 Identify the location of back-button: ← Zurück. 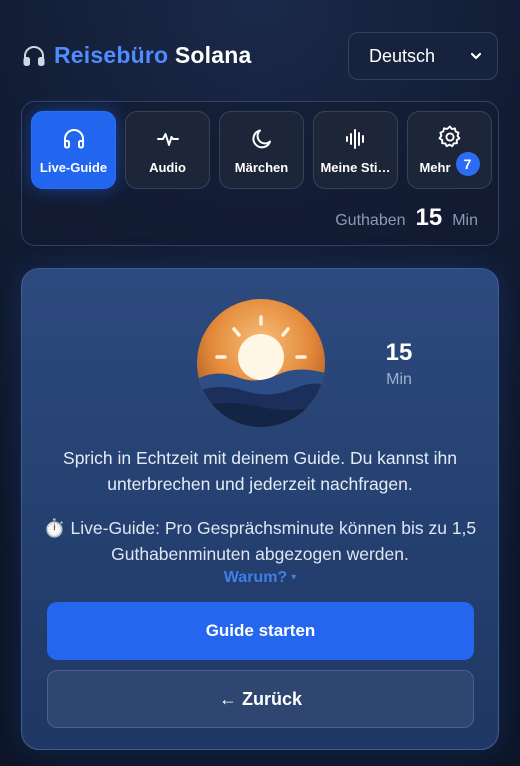
(260, 699).